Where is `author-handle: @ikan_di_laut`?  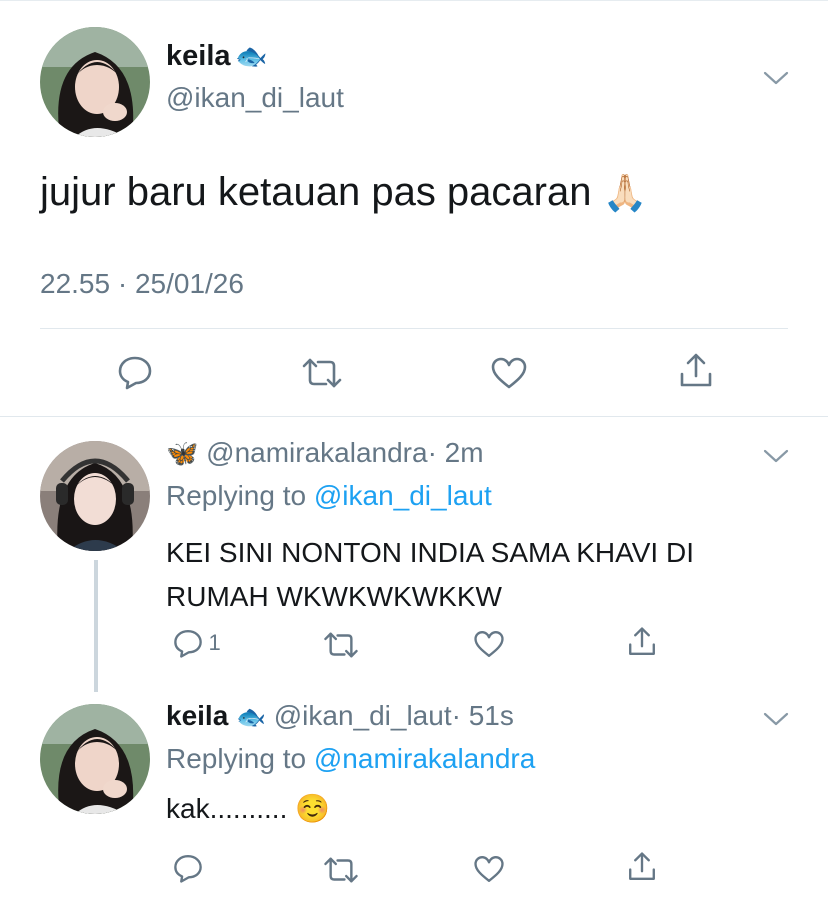 author-handle: @ikan_di_laut is located at coordinates (255, 98).